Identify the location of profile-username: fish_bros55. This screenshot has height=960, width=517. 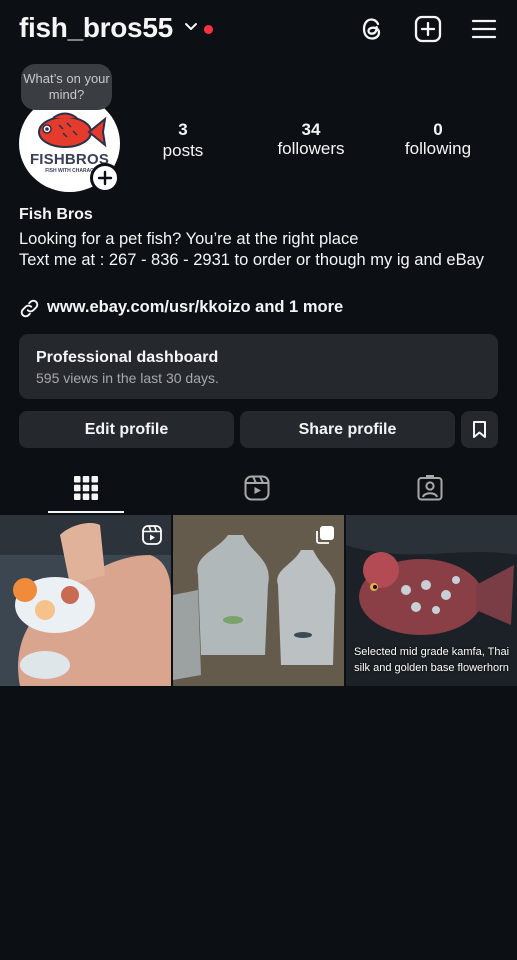
(96, 28).